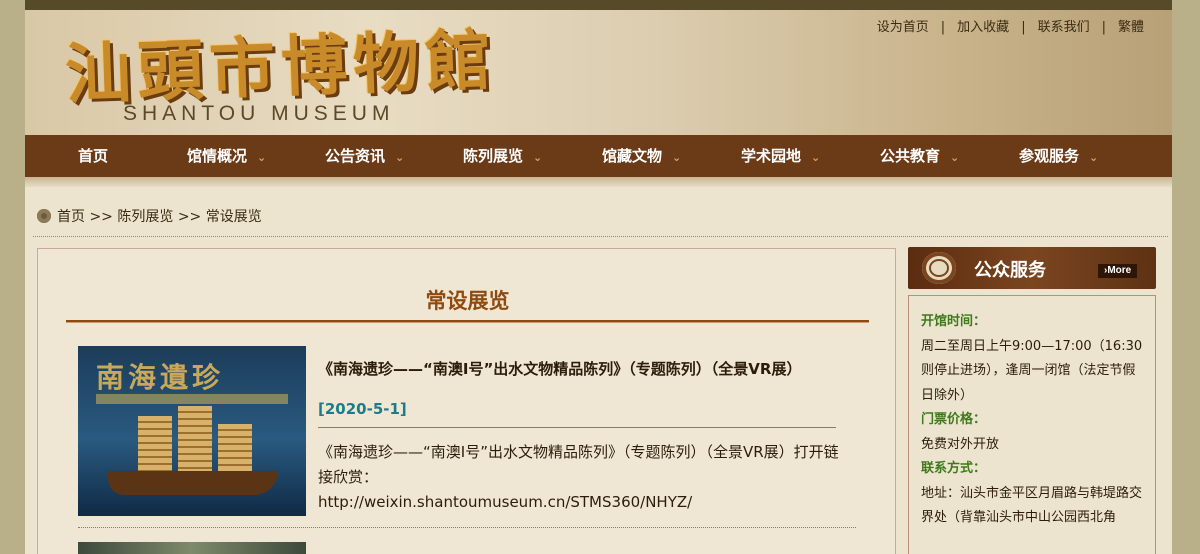 This screenshot has height=554, width=1200. Describe the element at coordinates (193, 483) in the screenshot. I see `ship-hull` at that location.